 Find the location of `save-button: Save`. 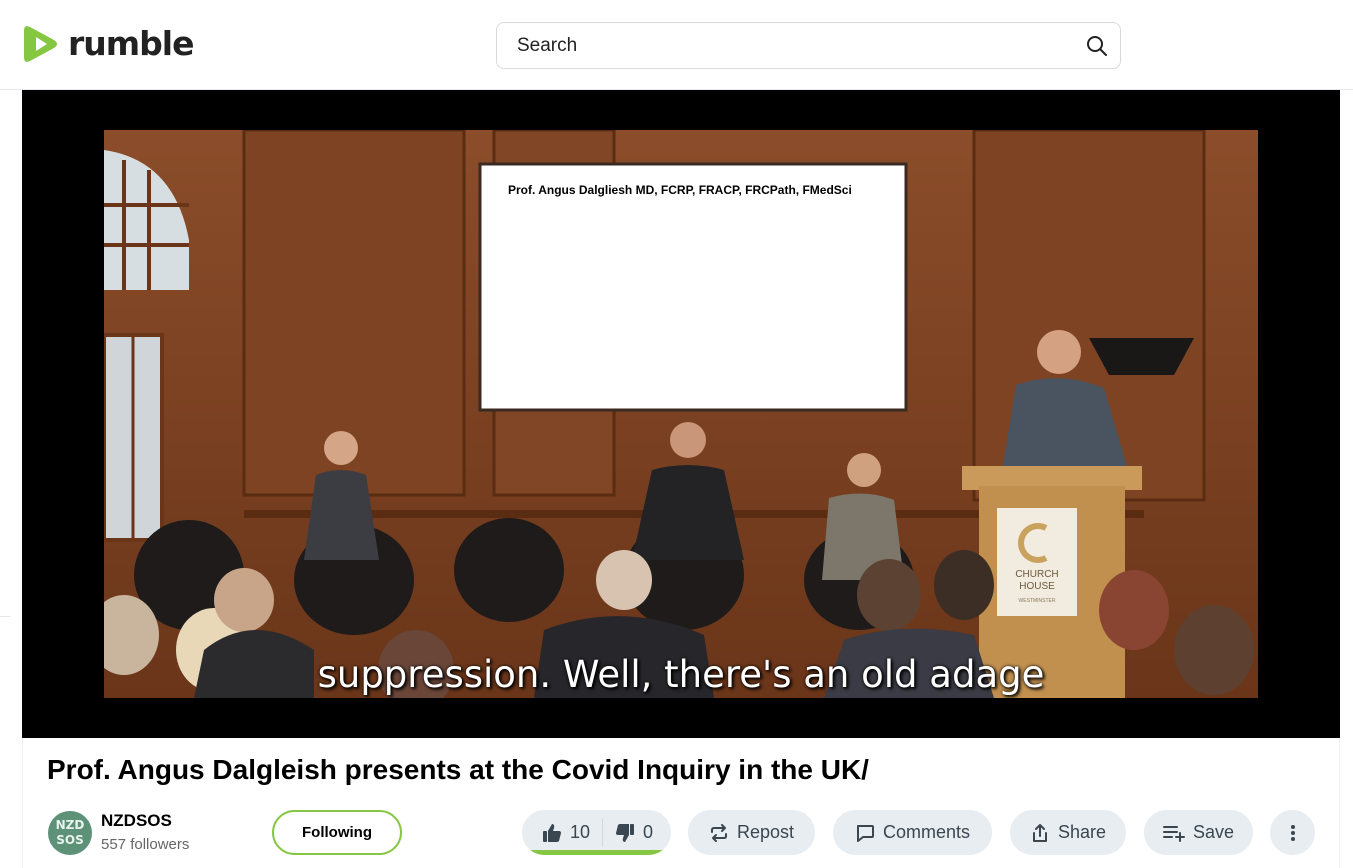

save-button: Save is located at coordinates (1198, 832).